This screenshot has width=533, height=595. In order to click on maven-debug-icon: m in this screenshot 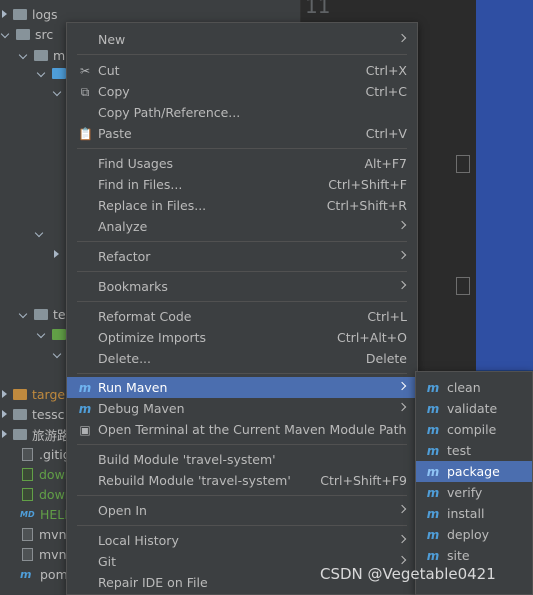, I will do `click(85, 409)`.